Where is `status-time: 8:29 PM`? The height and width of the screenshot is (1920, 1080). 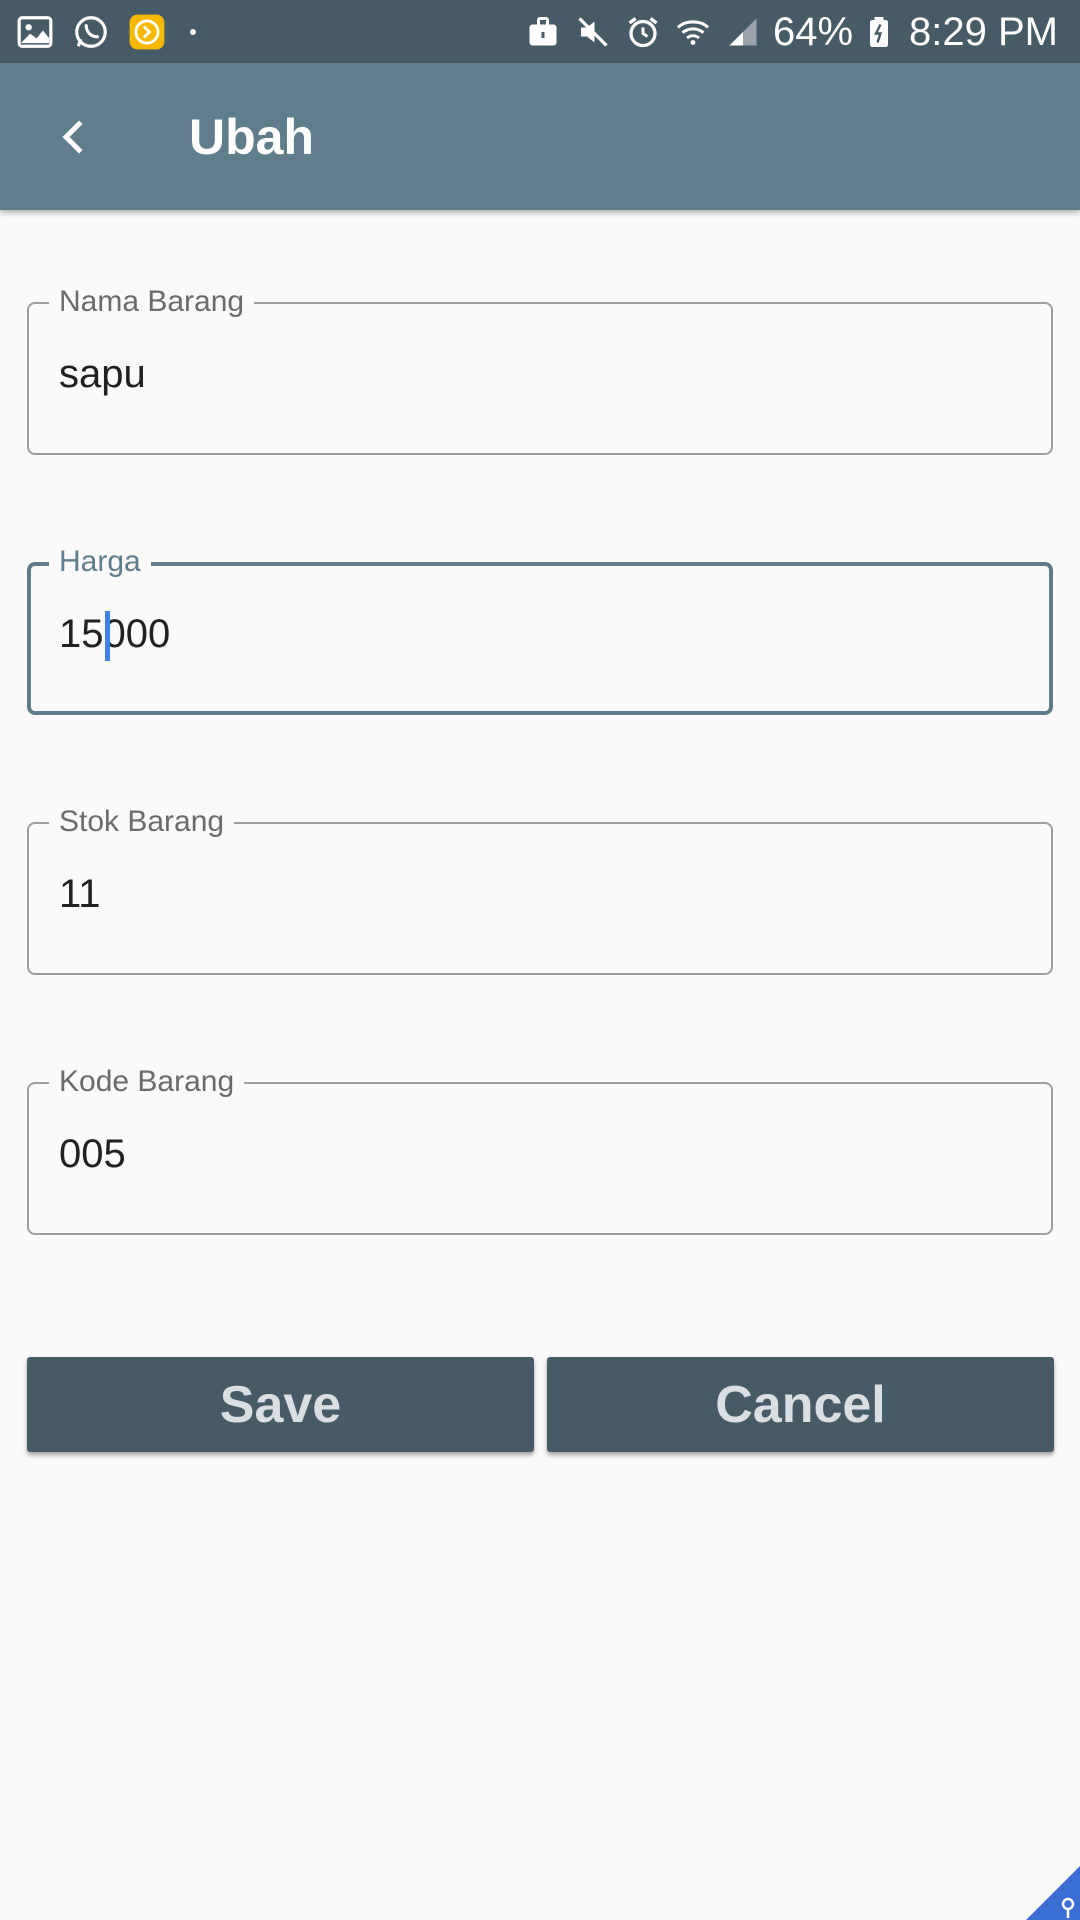
status-time: 8:29 PM is located at coordinates (983, 31).